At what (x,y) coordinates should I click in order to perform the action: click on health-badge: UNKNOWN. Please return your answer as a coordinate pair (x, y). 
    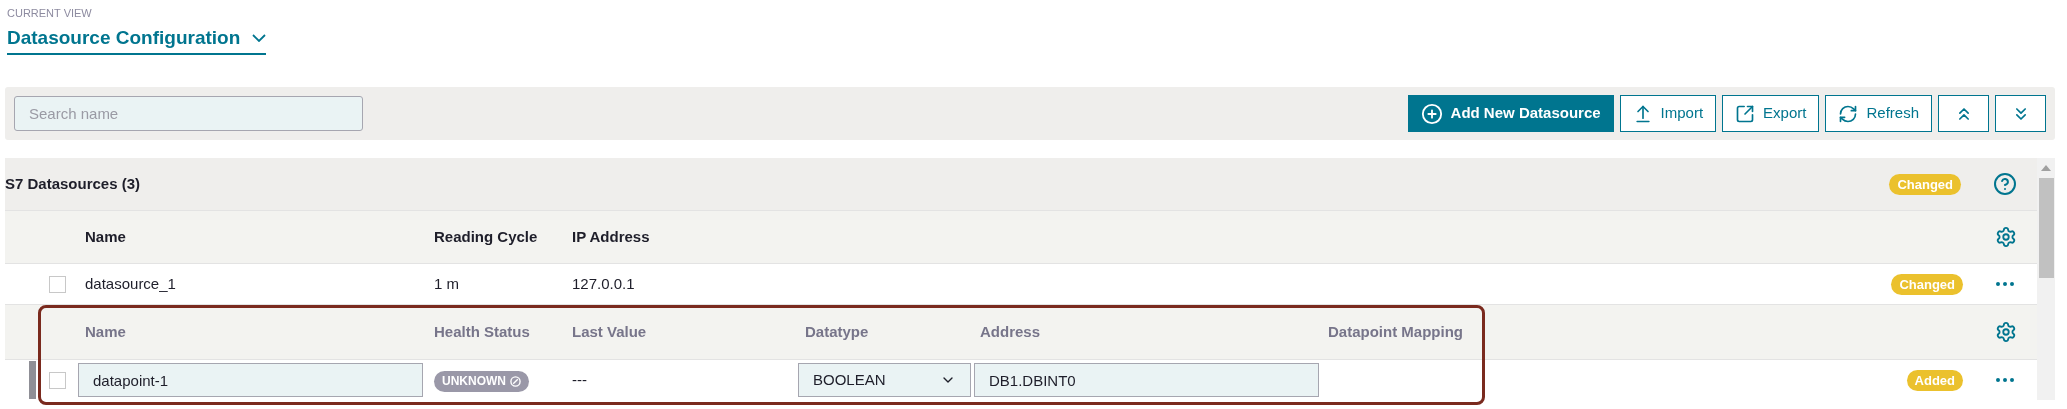
    Looking at the image, I should click on (481, 381).